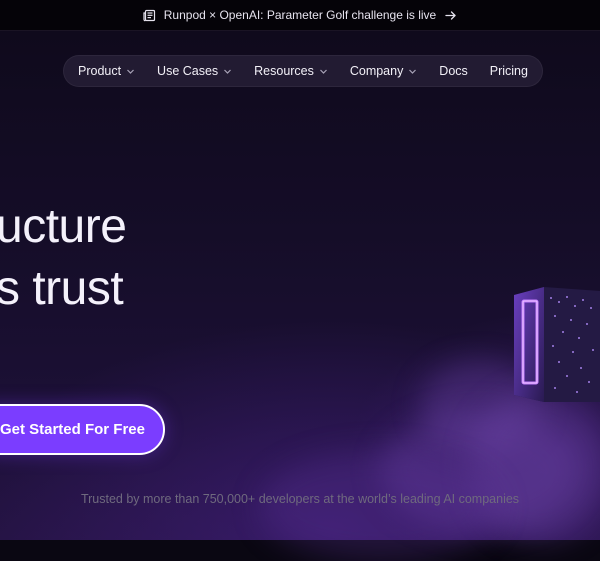 This screenshot has height=561, width=600. I want to click on nav-item-label: Product, so click(100, 71).